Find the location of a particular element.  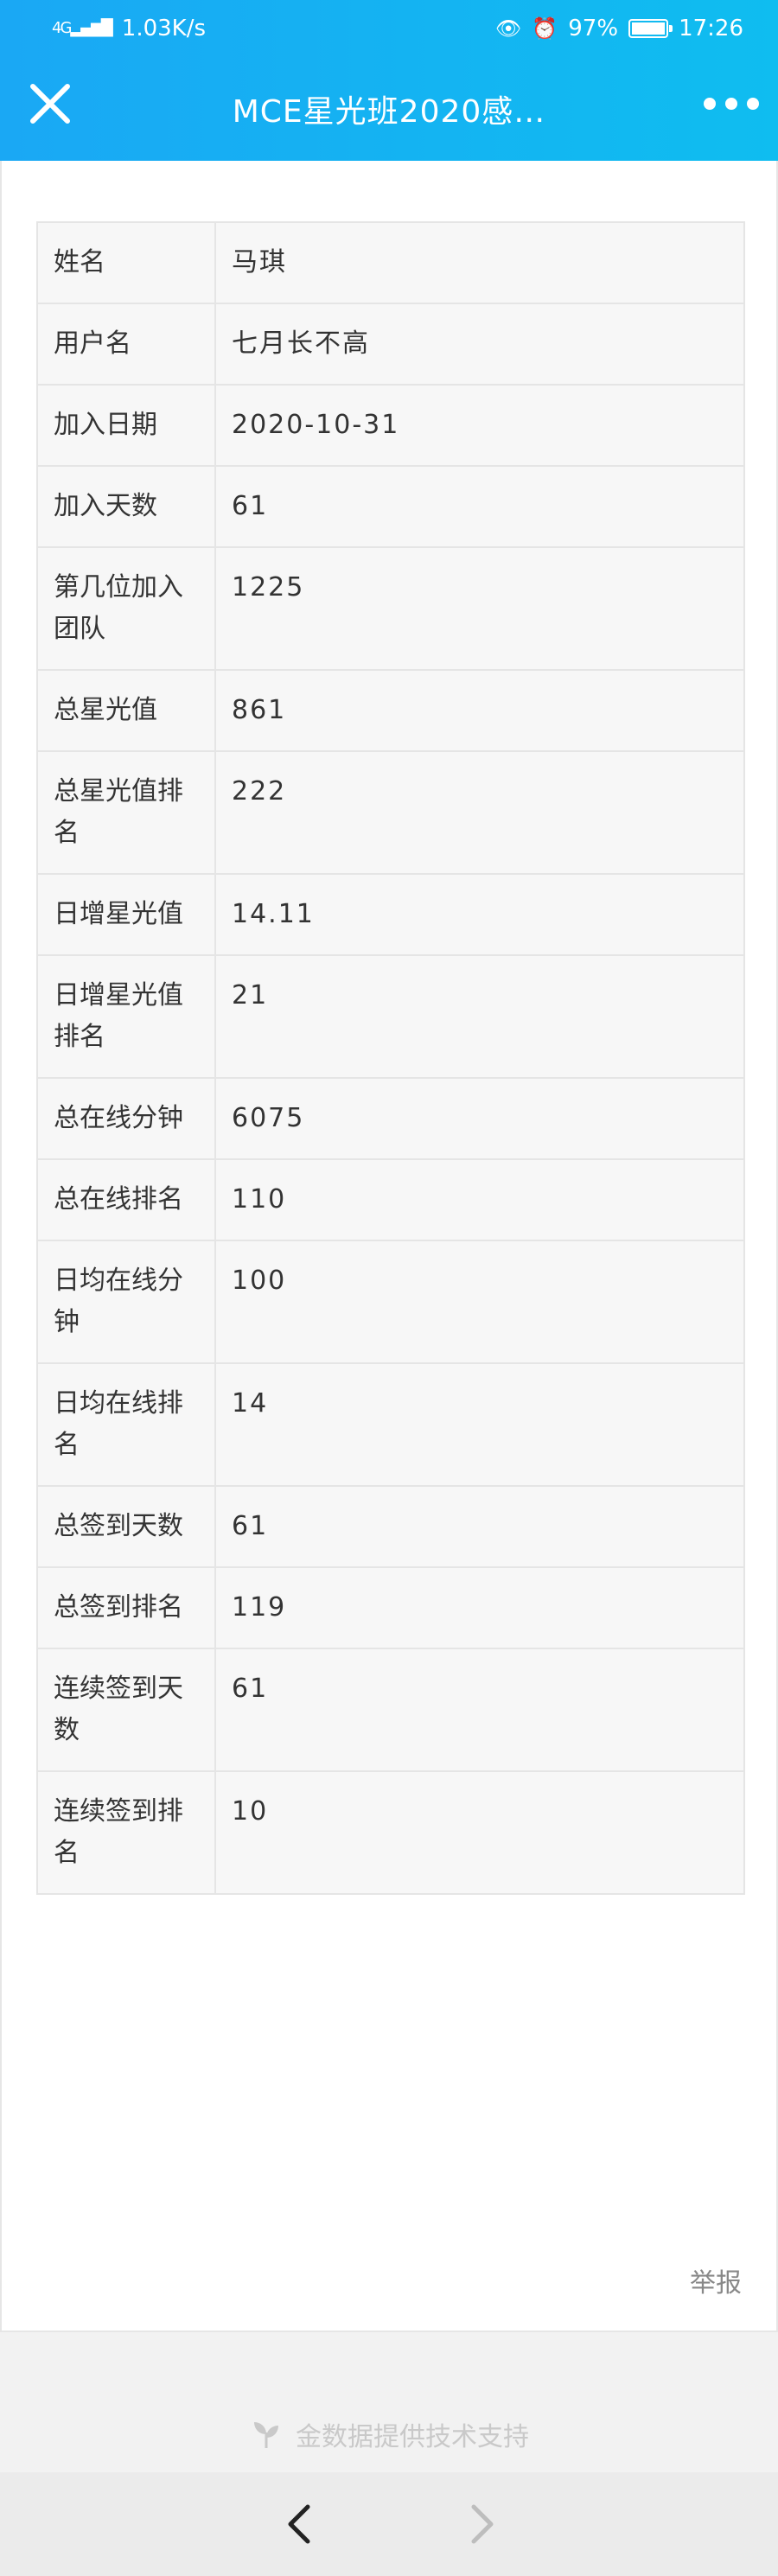

row-label: 总签到排名 is located at coordinates (126, 1607).